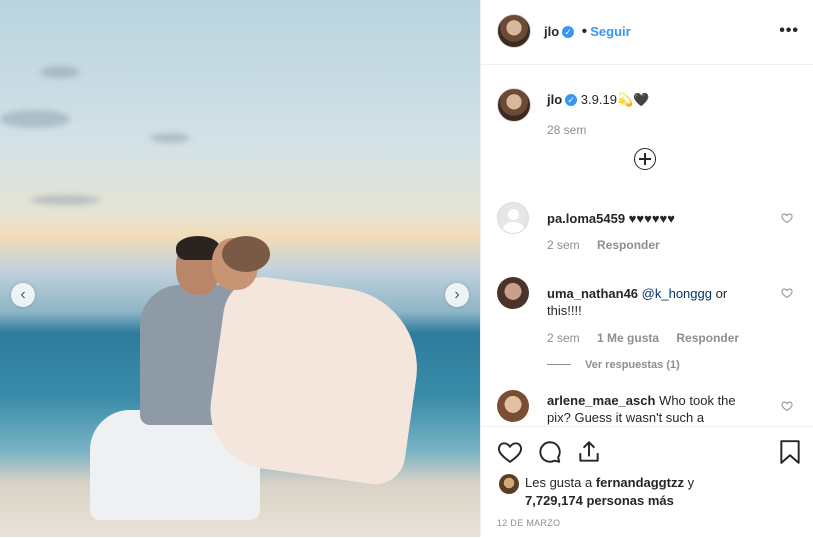  What do you see at coordinates (514, 31) in the screenshot?
I see `author-avatar` at bounding box center [514, 31].